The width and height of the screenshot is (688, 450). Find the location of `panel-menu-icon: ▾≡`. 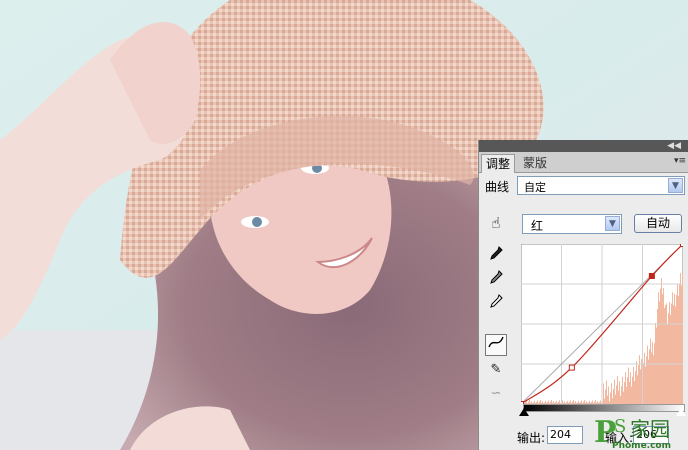

panel-menu-icon: ▾≡ is located at coordinates (680, 161).